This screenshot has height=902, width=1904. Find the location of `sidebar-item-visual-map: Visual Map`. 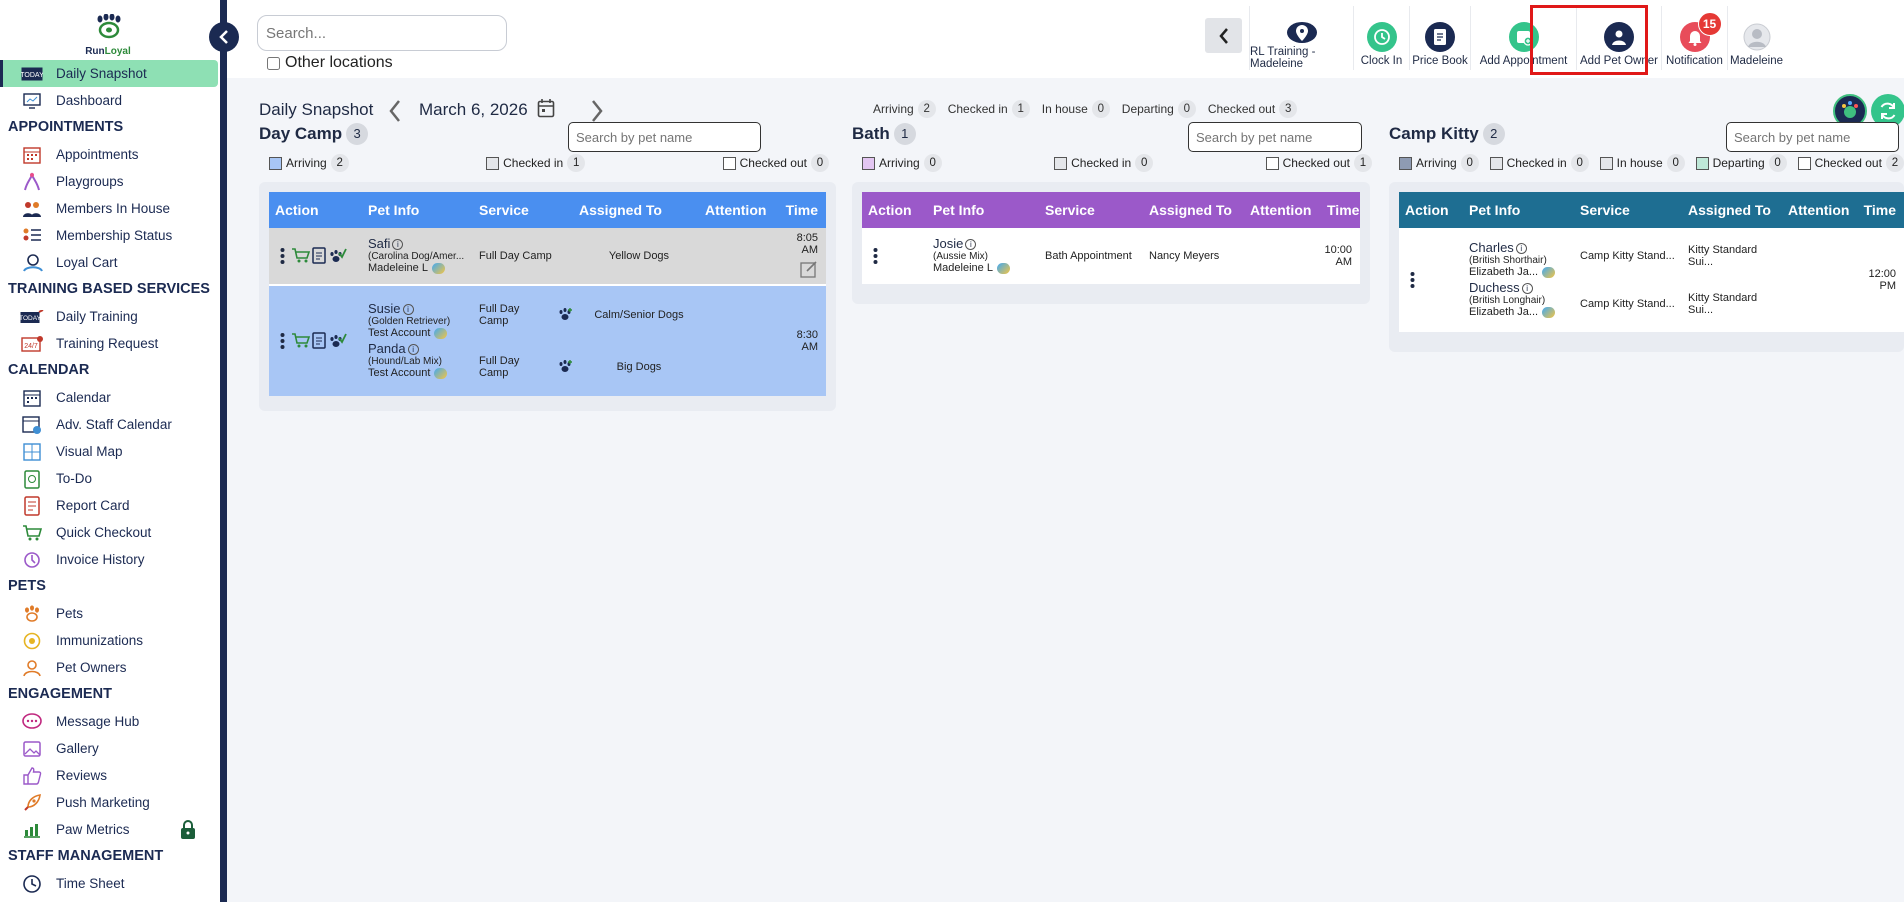

sidebar-item-visual-map: Visual Map is located at coordinates (110, 451).